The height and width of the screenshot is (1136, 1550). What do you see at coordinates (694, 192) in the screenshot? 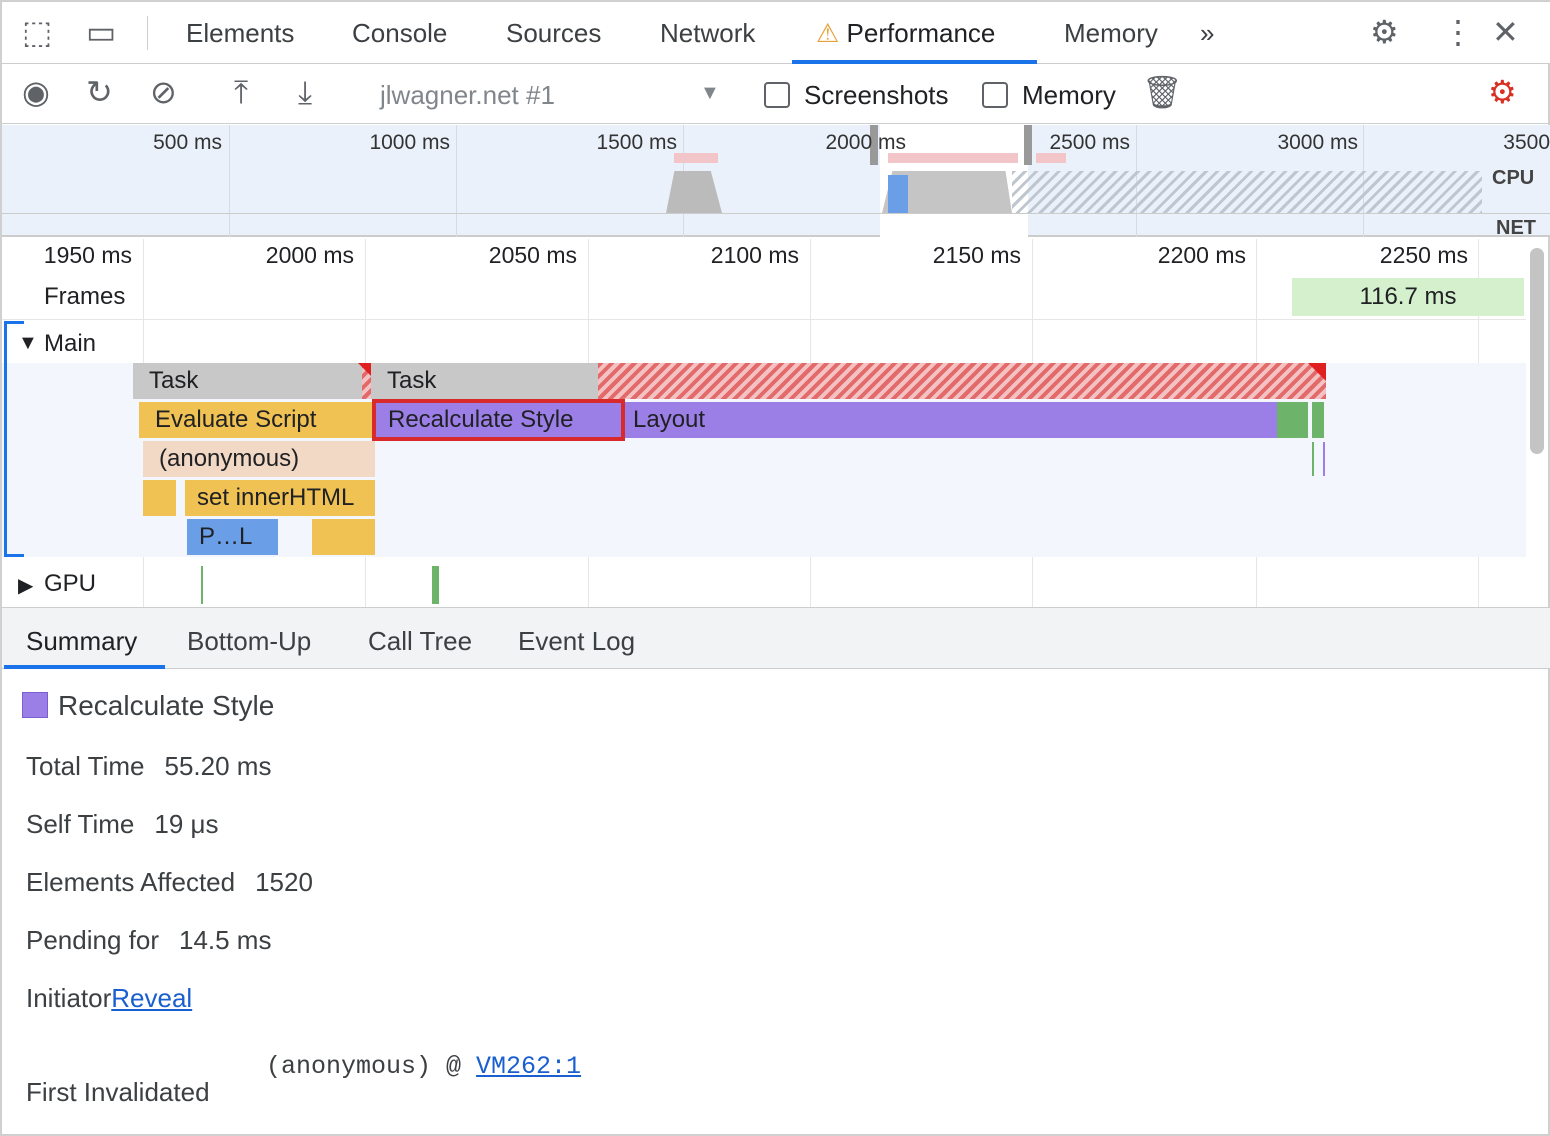
I see `cpu-activity` at bounding box center [694, 192].